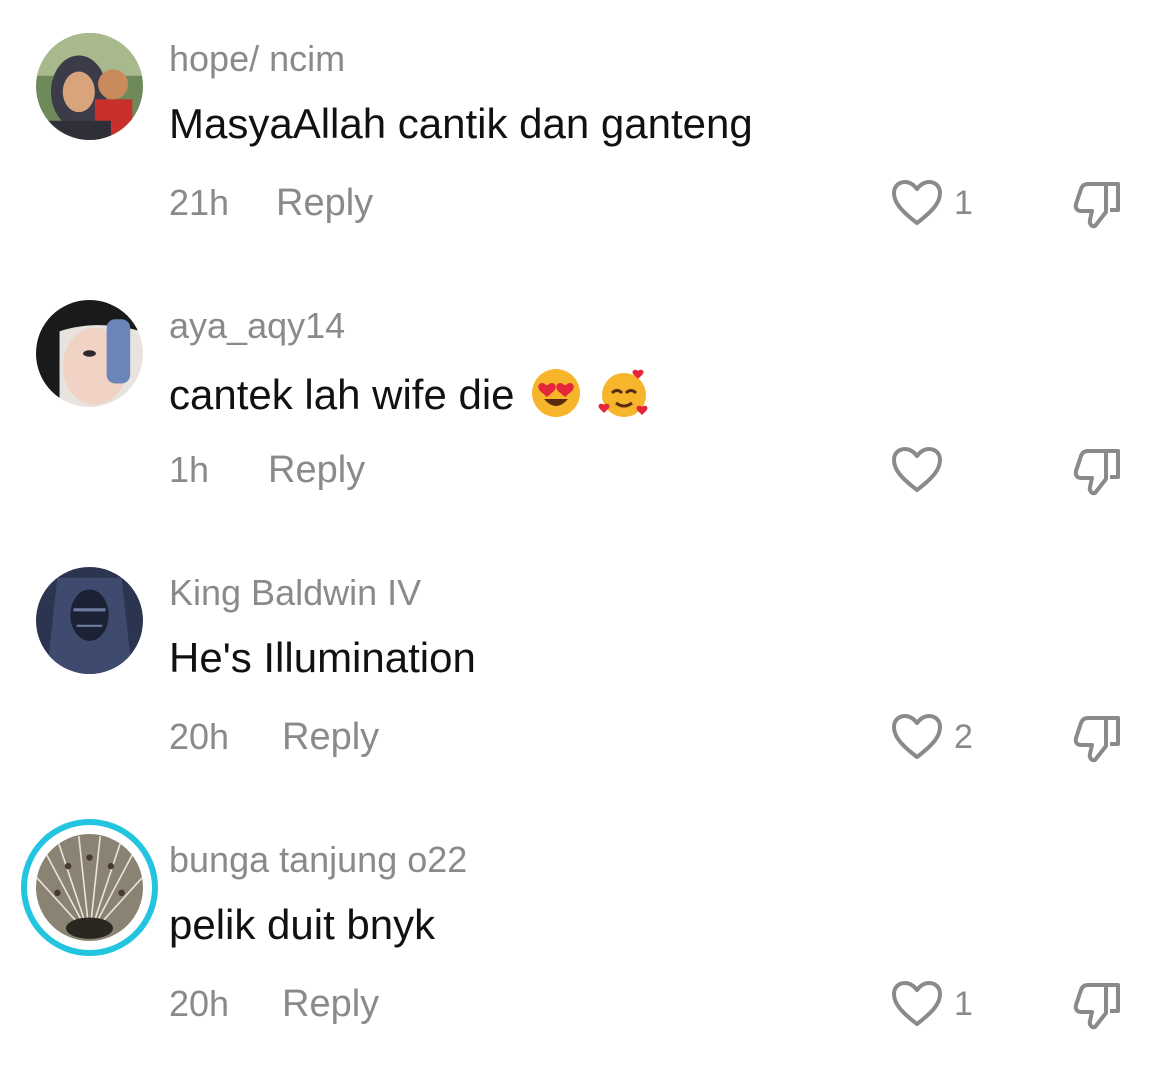 This screenshot has height=1067, width=1169. I want to click on comment-username: bunga tanjung o22, so click(318, 860).